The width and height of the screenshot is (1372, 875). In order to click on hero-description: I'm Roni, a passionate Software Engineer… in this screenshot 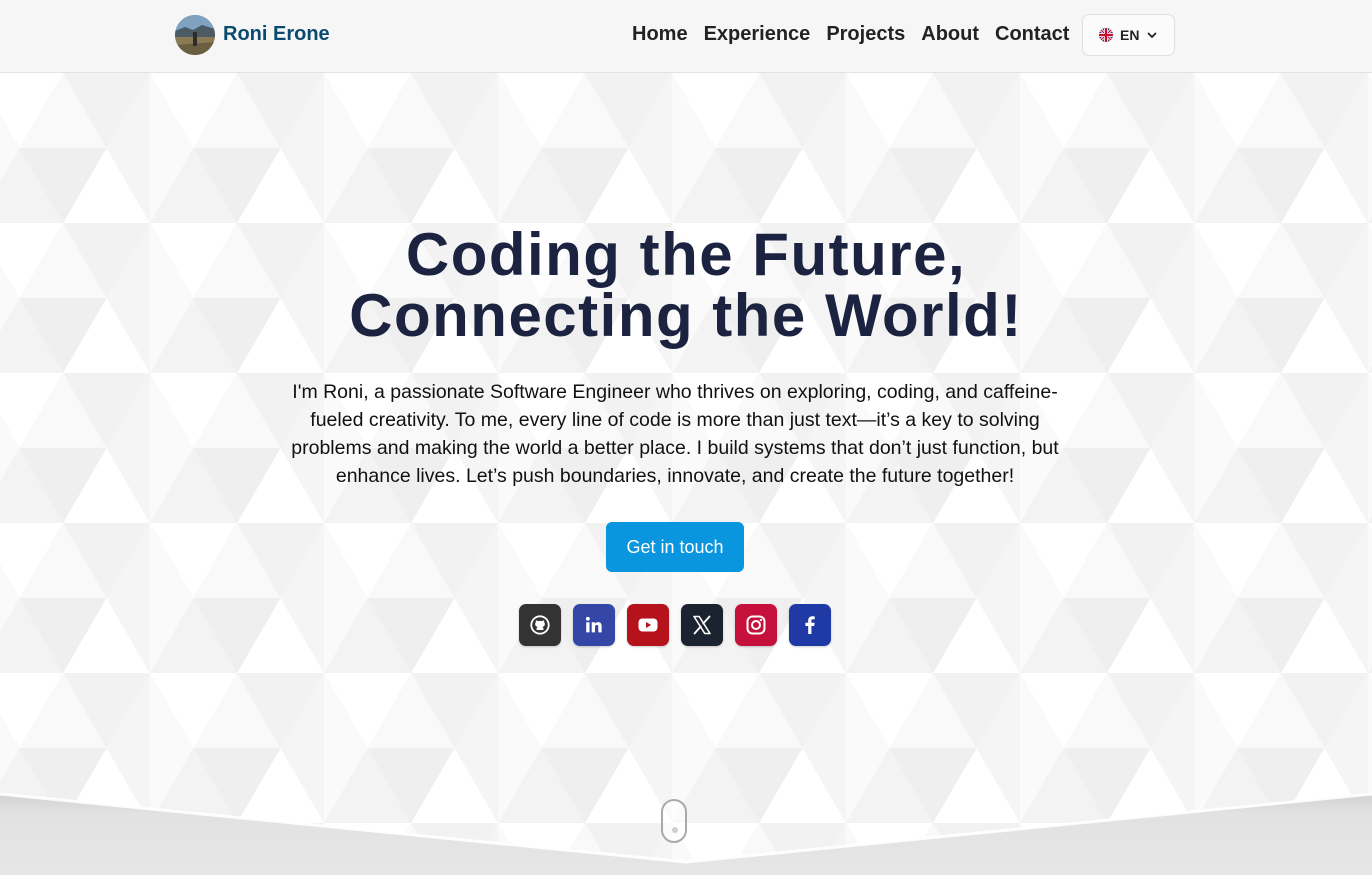, I will do `click(675, 434)`.